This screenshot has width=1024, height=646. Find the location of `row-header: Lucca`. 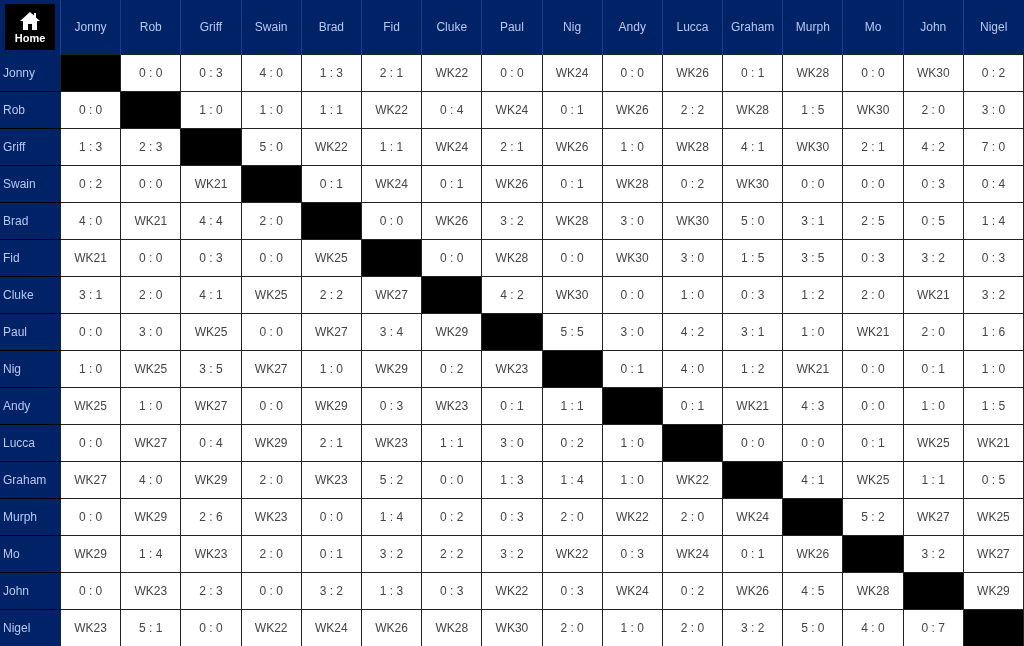

row-header: Lucca is located at coordinates (30, 443).